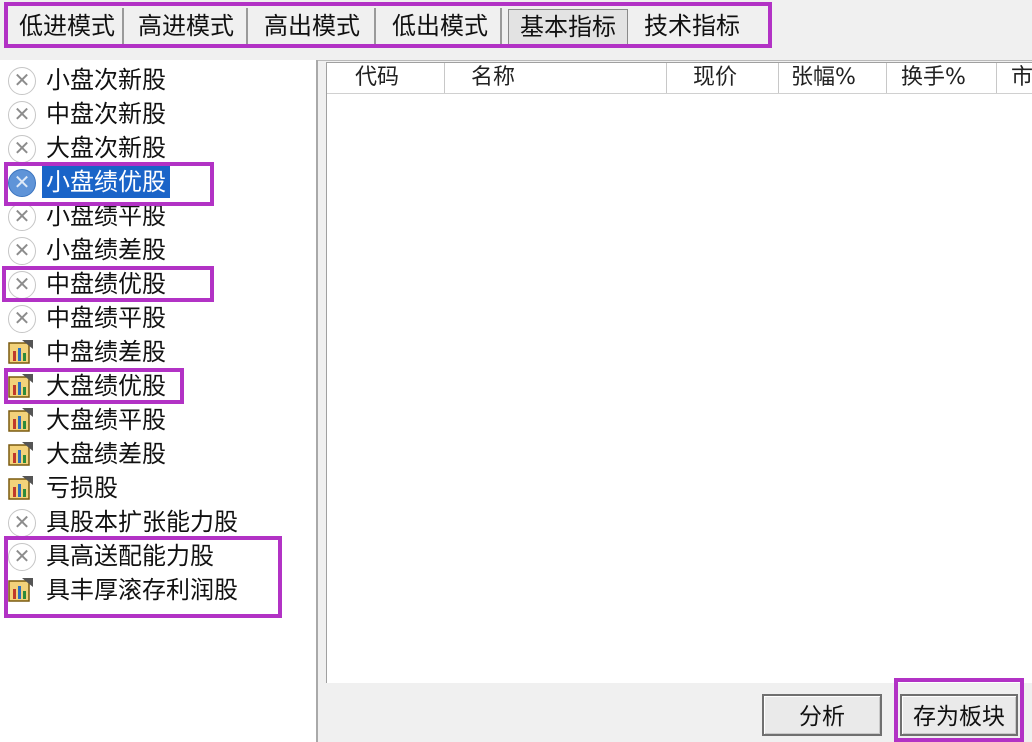 This screenshot has width=1032, height=742. Describe the element at coordinates (942, 78) in the screenshot. I see `column-header-turnover-pct: 换手%` at that location.